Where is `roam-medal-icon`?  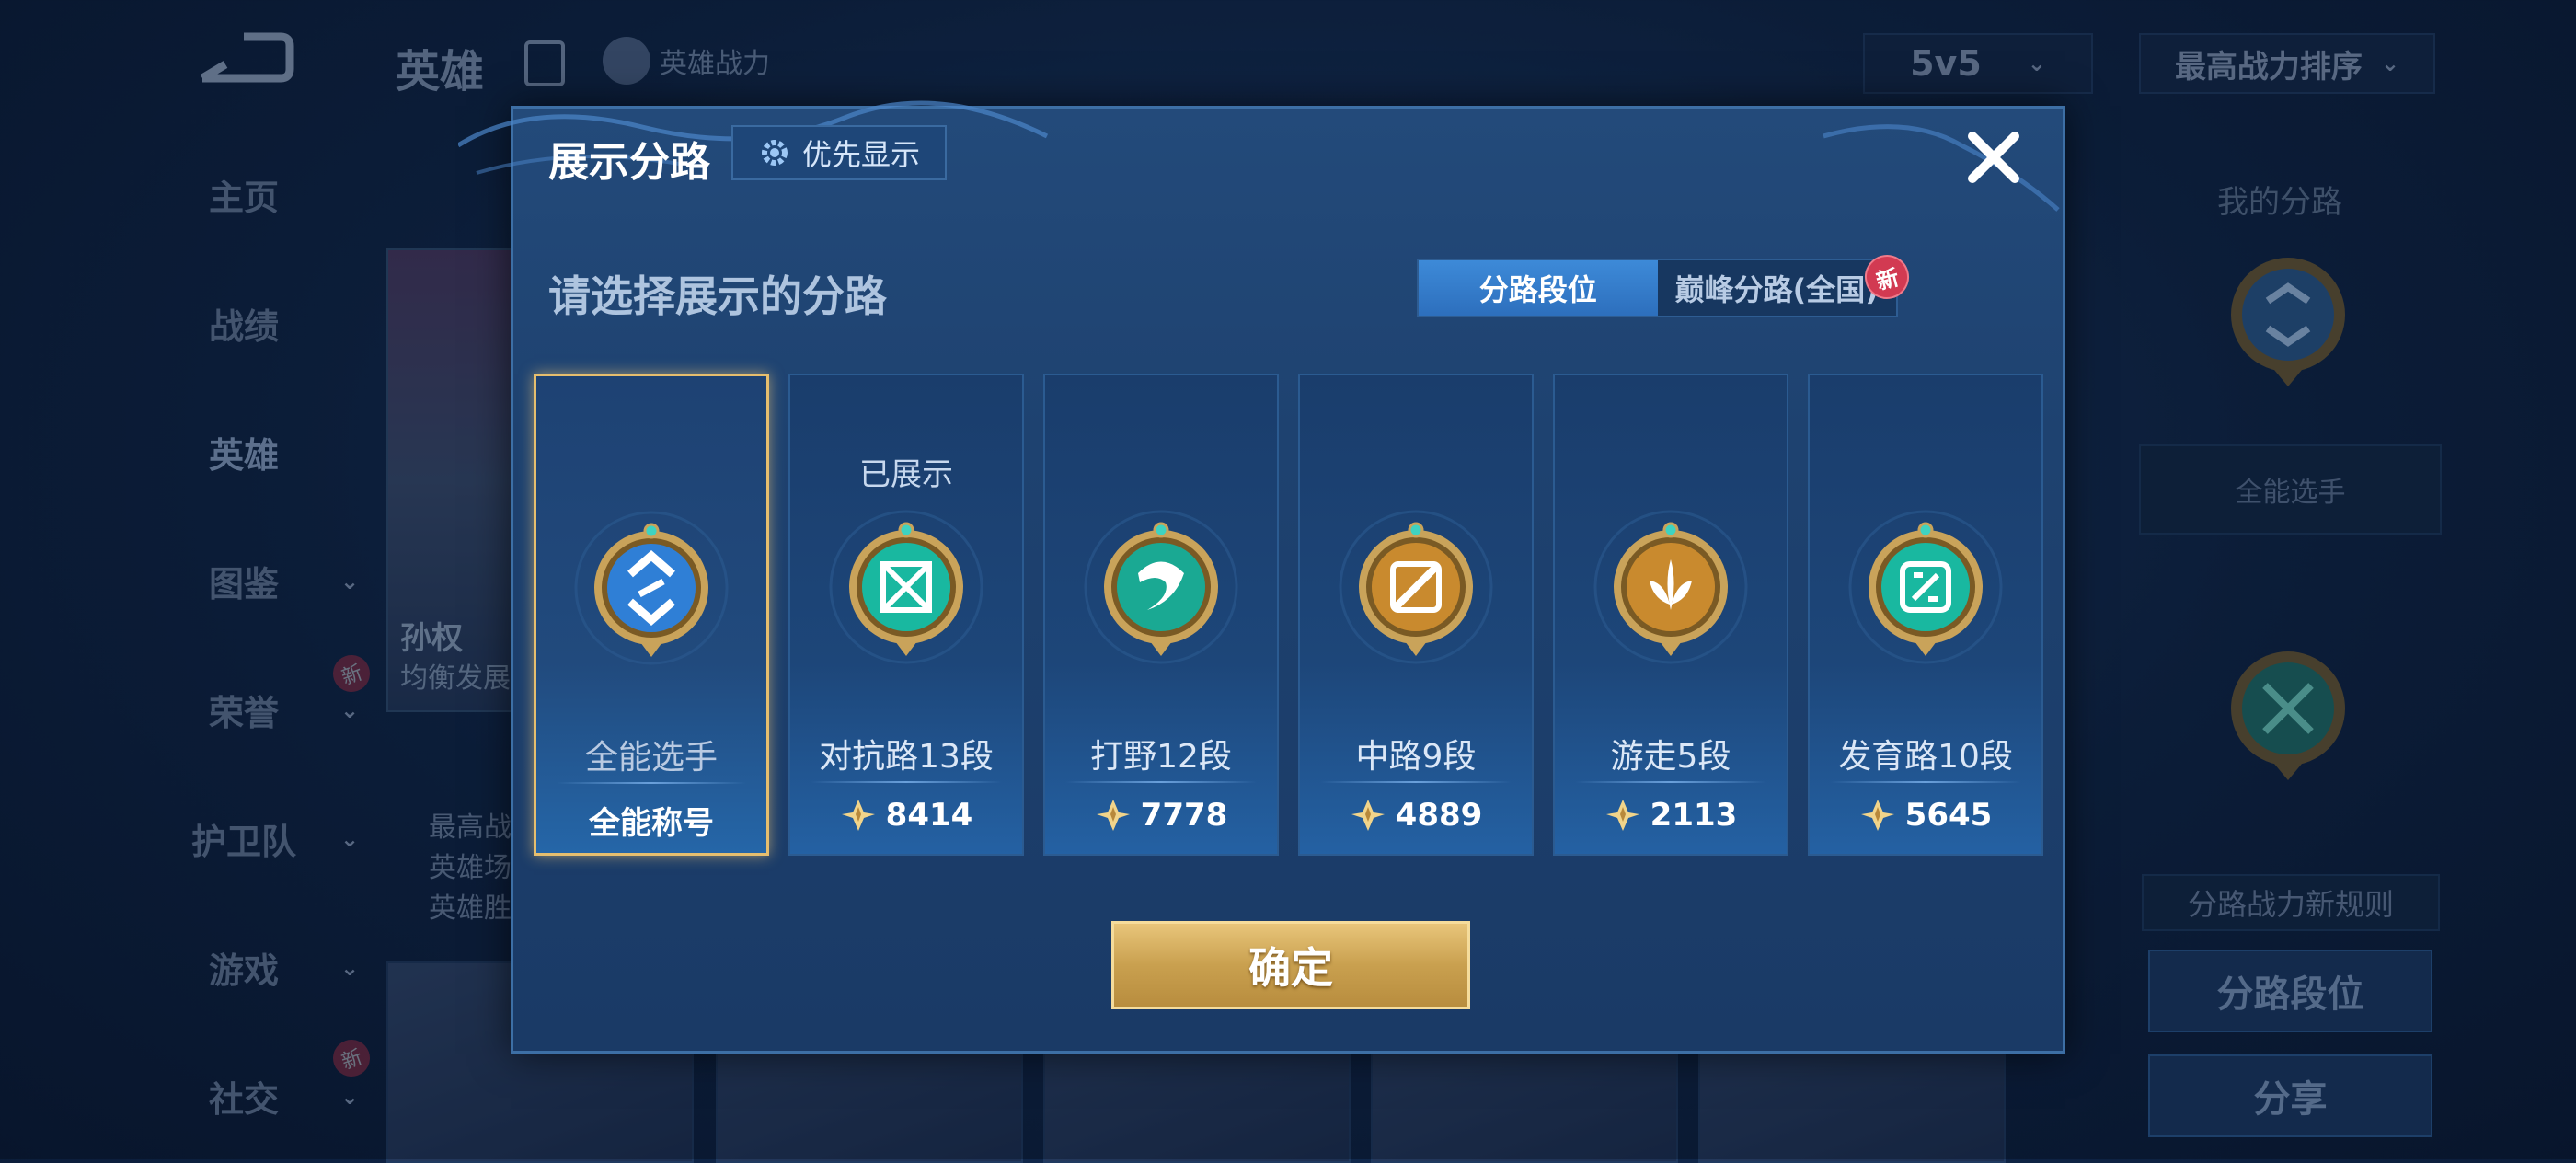 roam-medal-icon is located at coordinates (1670, 587).